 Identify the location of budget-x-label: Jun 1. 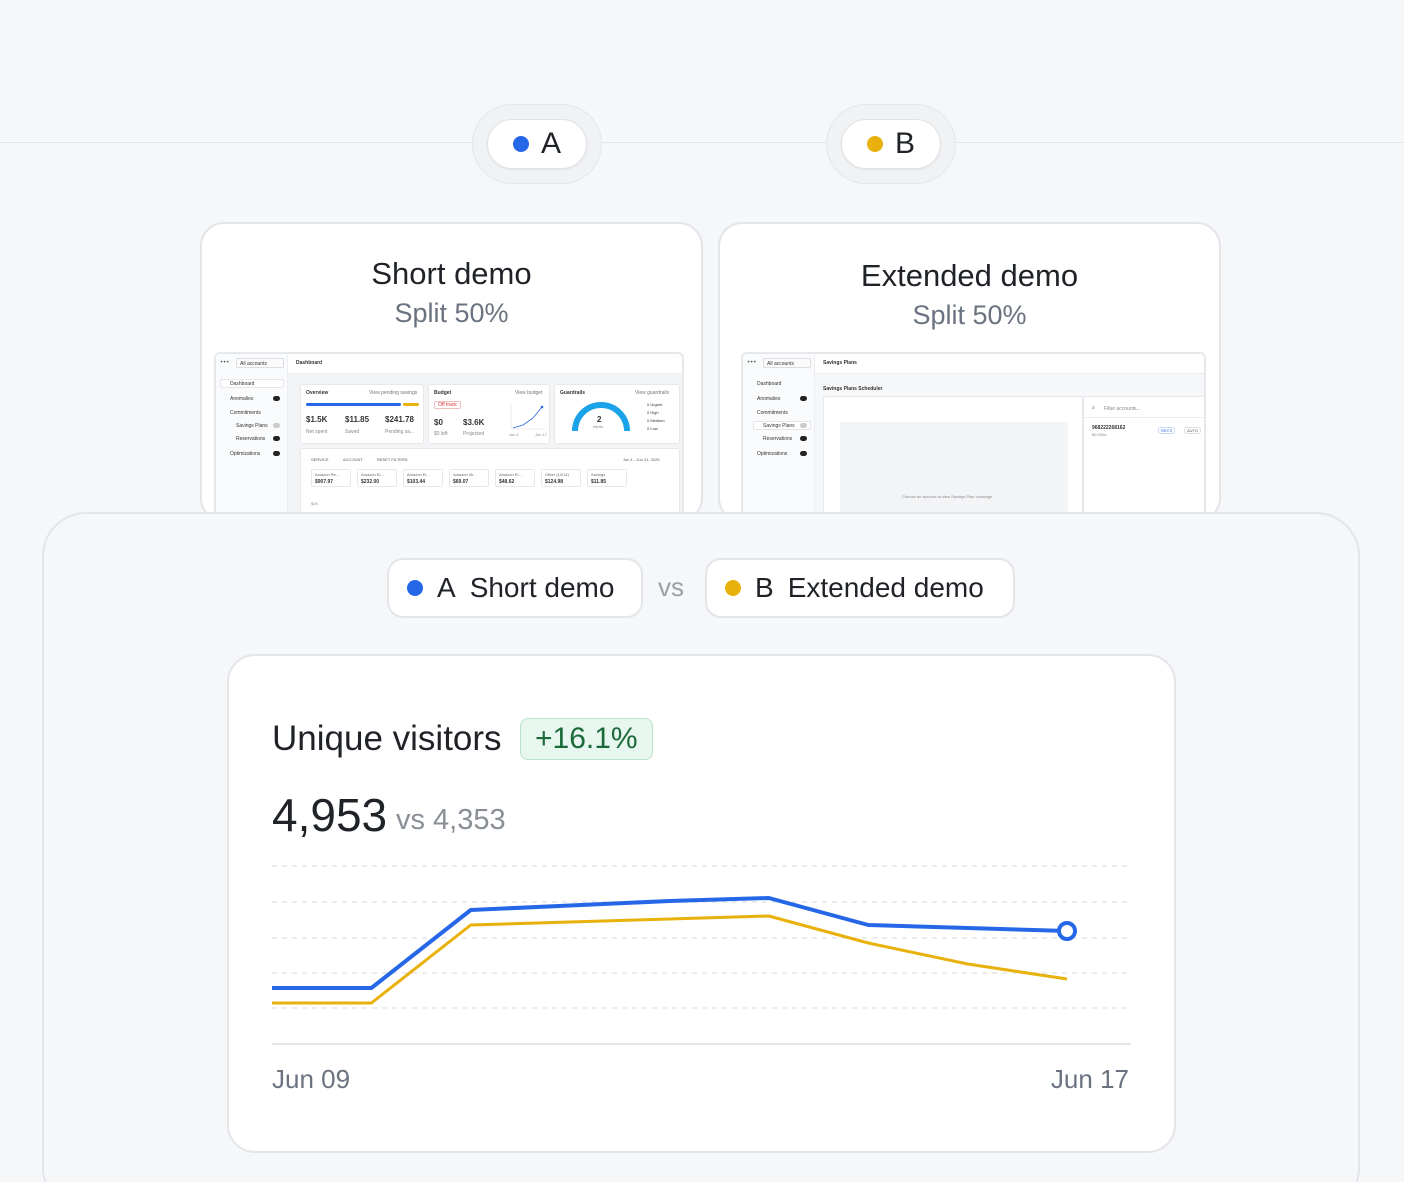
(514, 434).